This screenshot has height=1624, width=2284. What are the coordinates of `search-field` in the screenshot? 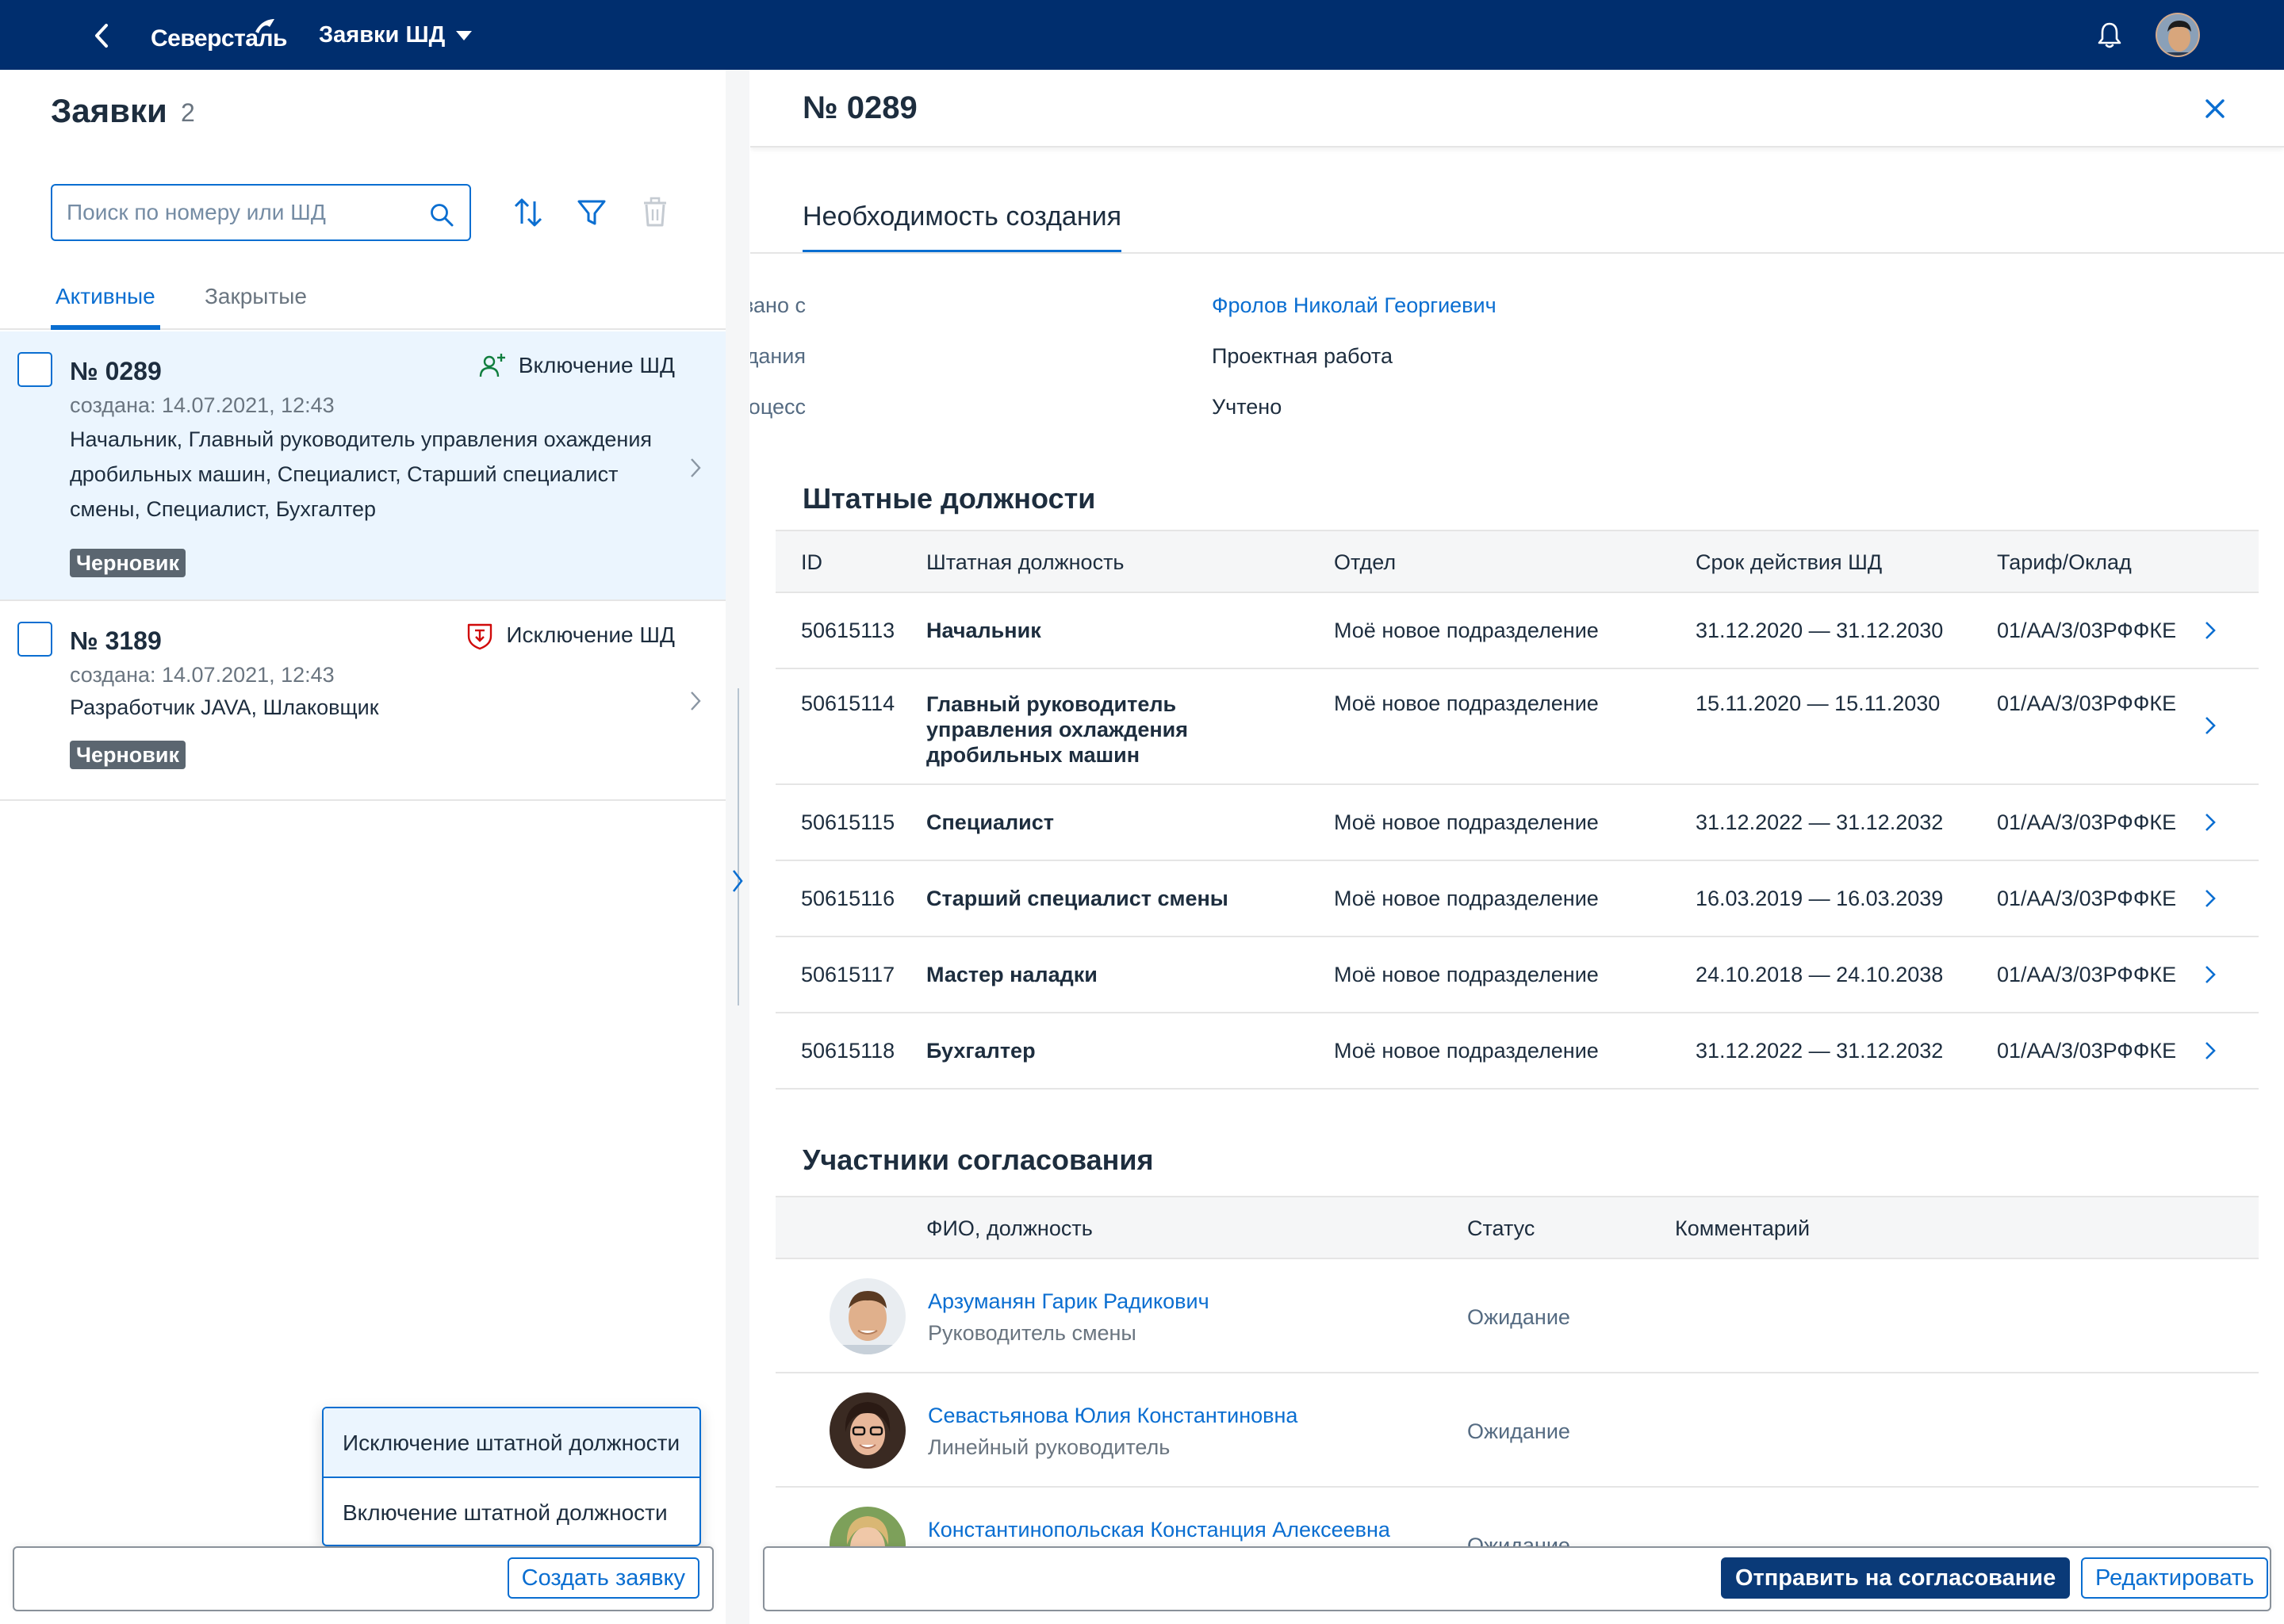 It's located at (261, 213).